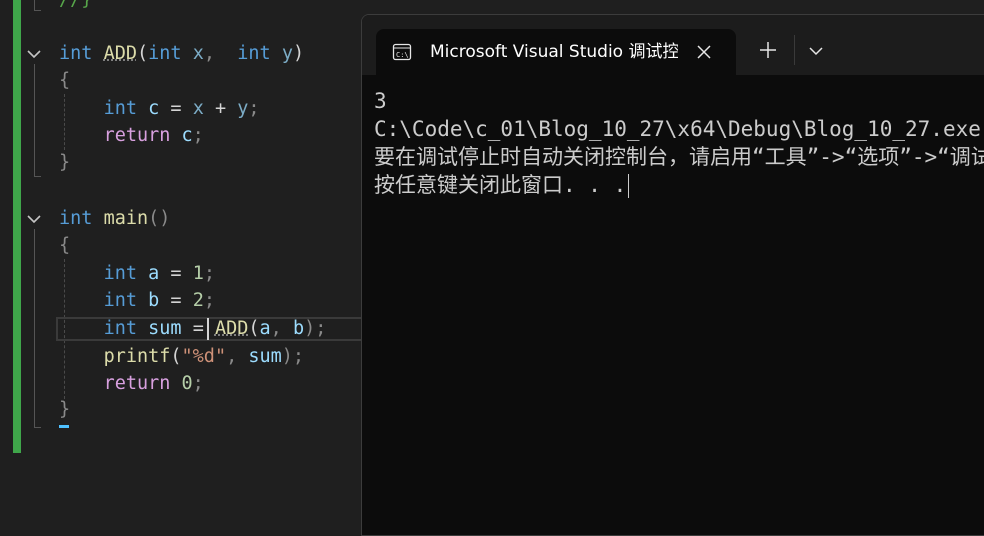 The height and width of the screenshot is (536, 984). Describe the element at coordinates (220, 108) in the screenshot. I see `operator: +` at that location.